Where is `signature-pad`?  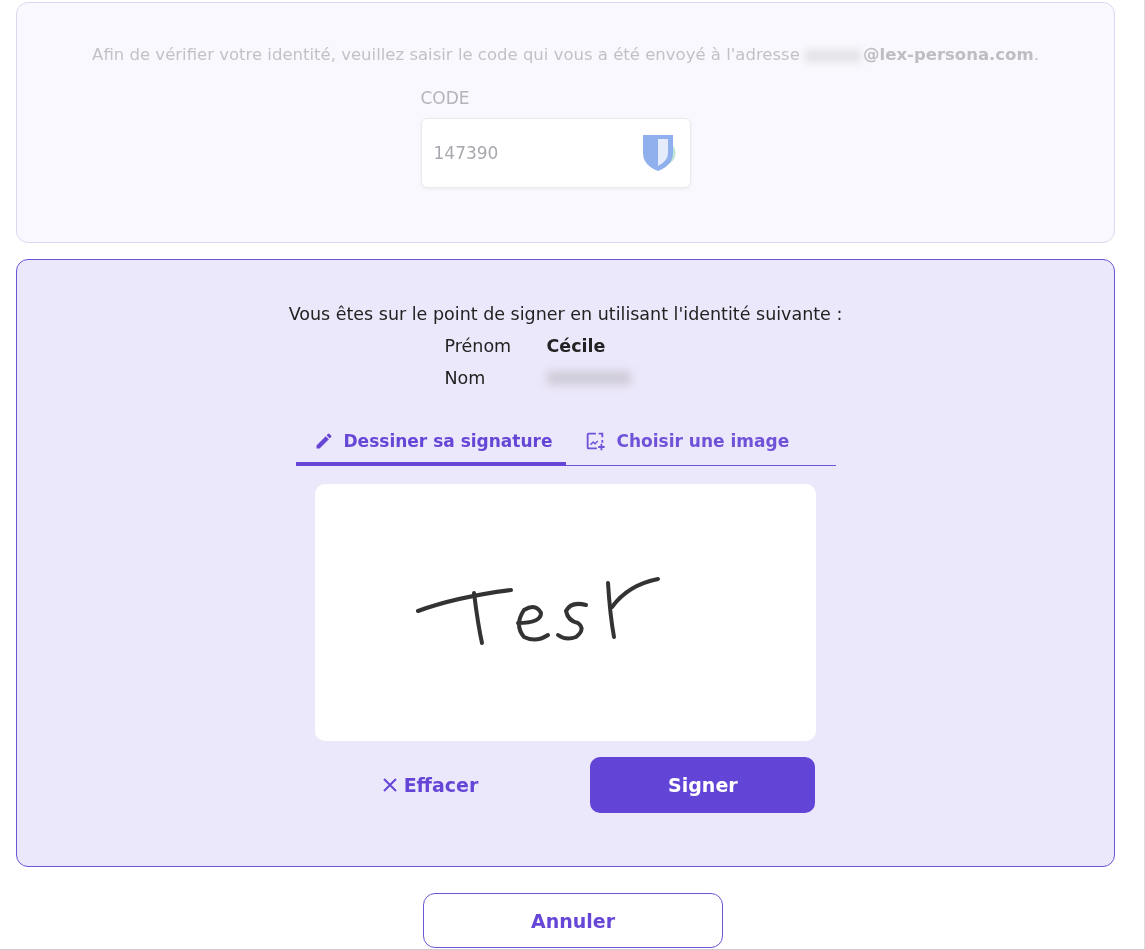 signature-pad is located at coordinates (565, 612).